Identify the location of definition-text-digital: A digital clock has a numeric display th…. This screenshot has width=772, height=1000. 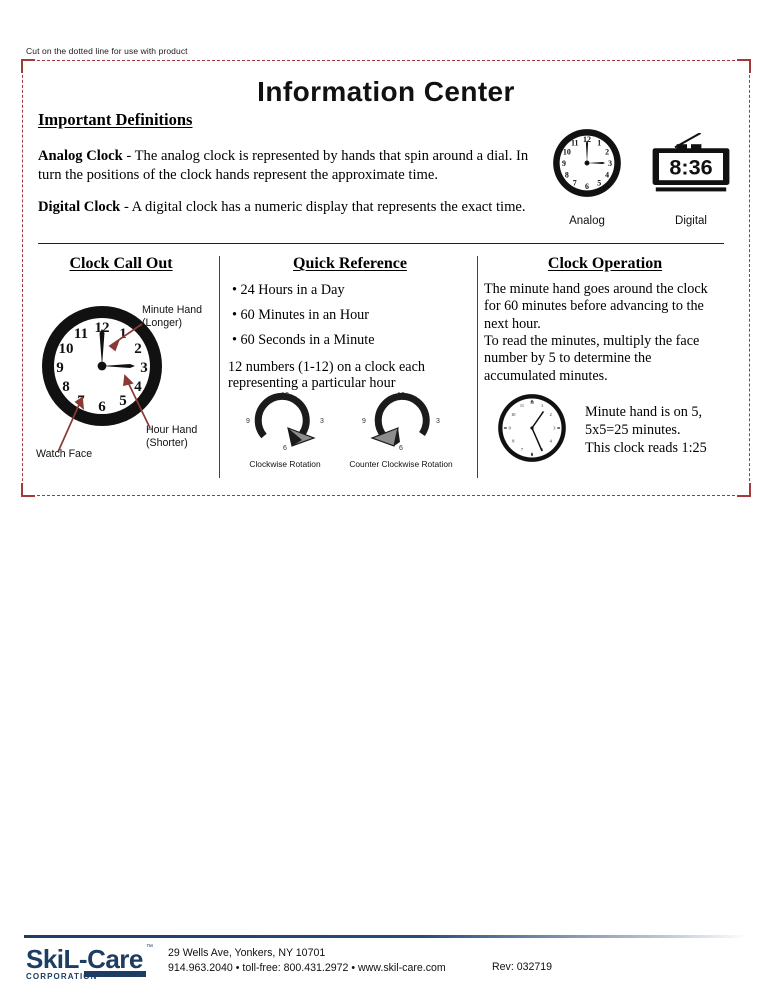
(328, 207).